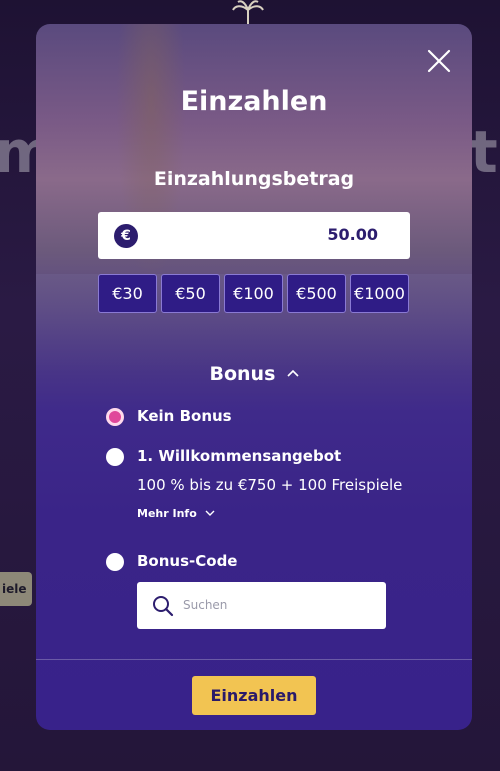 The width and height of the screenshot is (500, 771). Describe the element at coordinates (187, 561) in the screenshot. I see `option-label: Bonus-Code` at that location.